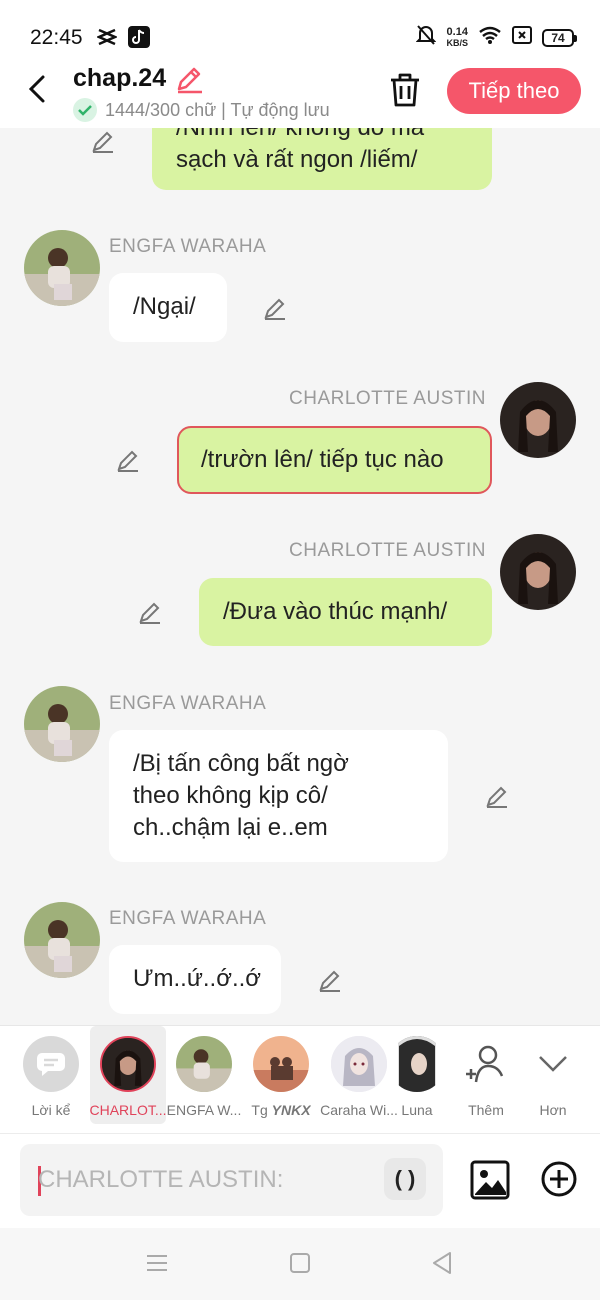 Image resolution: width=600 pixels, height=1300 pixels. Describe the element at coordinates (345, 612) in the screenshot. I see `message-bubble: /Đưa vào thúc mạnh/` at that location.